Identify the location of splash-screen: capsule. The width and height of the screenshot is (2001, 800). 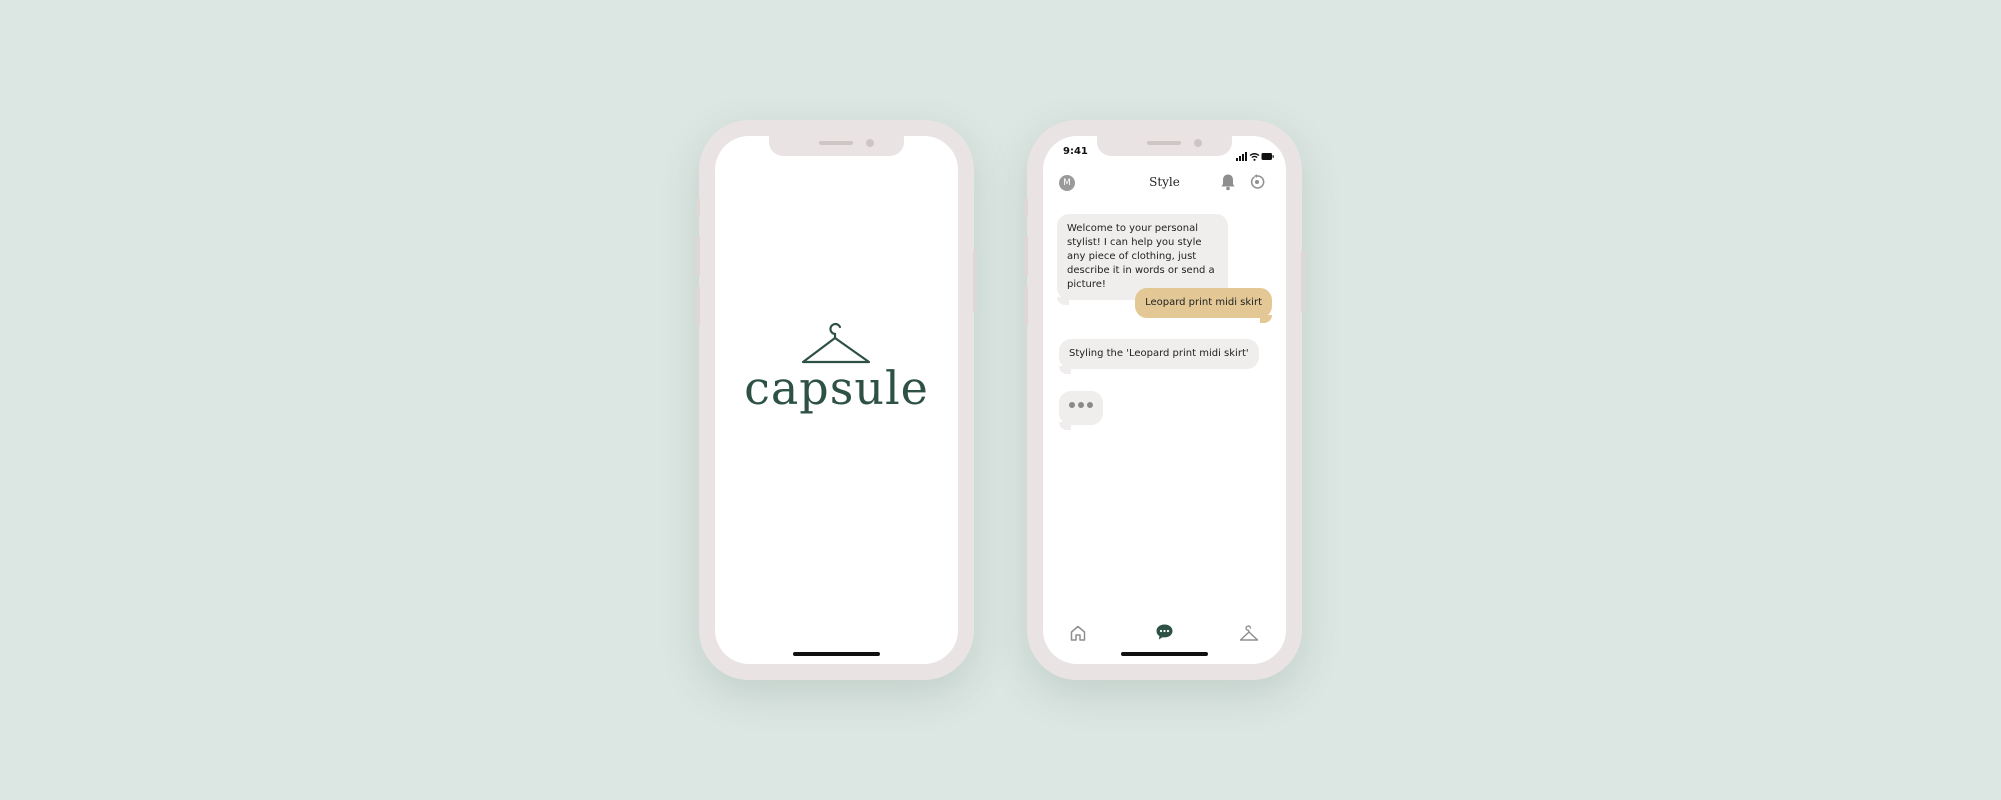
(836, 400).